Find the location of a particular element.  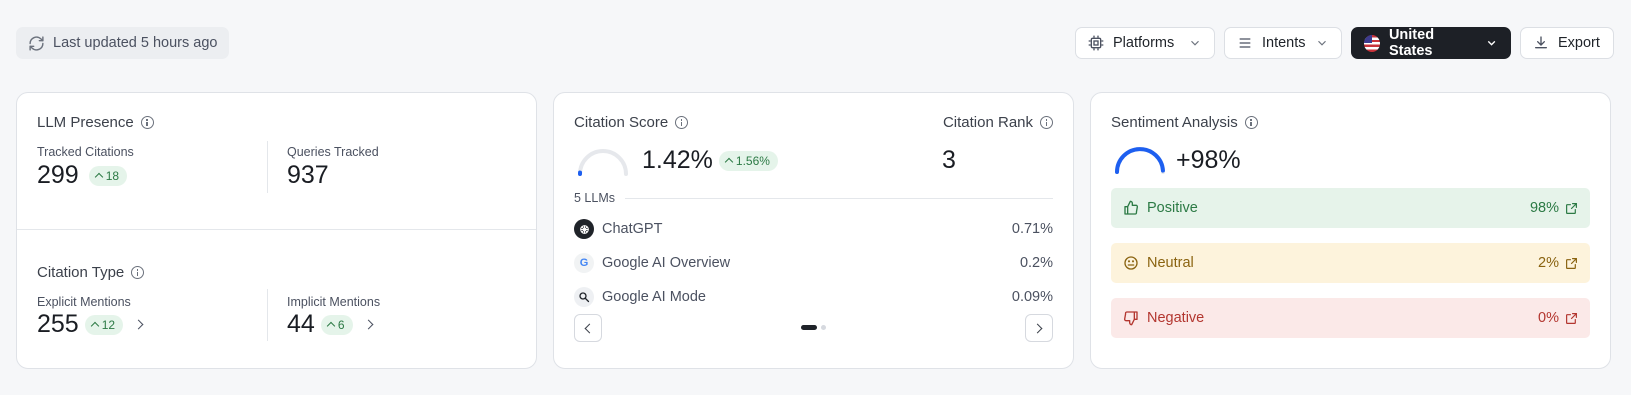

platforms-dropdown: Platforms is located at coordinates (1145, 43).